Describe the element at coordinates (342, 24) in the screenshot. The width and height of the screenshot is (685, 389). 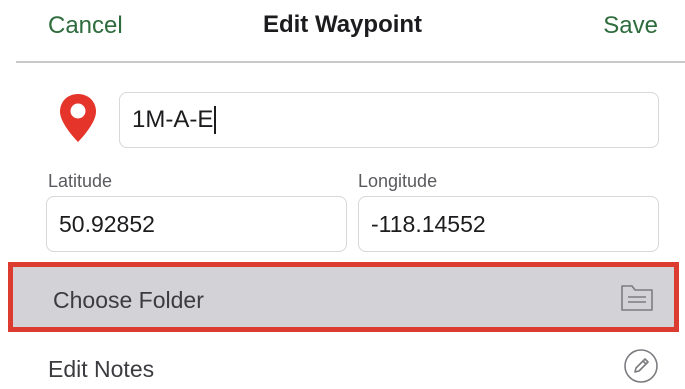
I see `page-title: Edit Waypoint` at that location.